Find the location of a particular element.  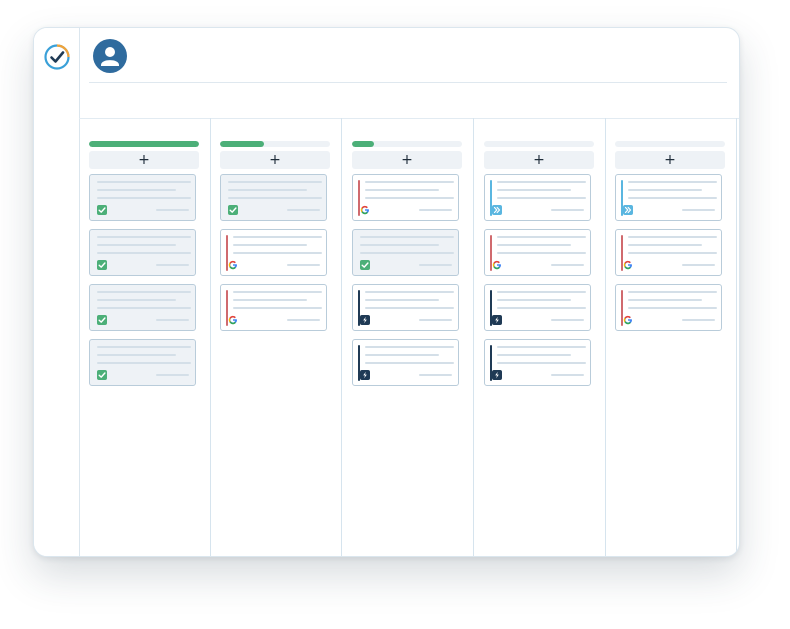

header-divider is located at coordinates (408, 82).